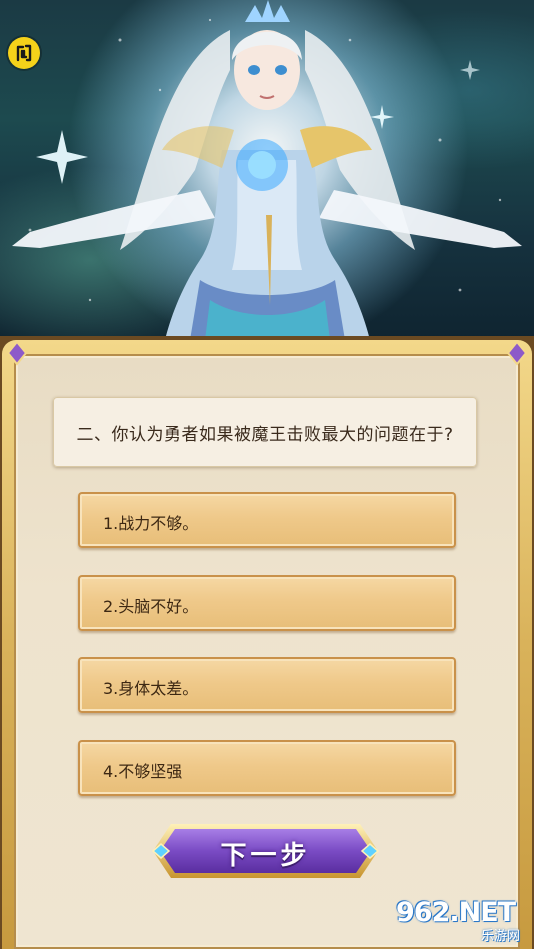 The image size is (534, 949). What do you see at coordinates (151, 523) in the screenshot?
I see `option-1-label: 1.战力不够。` at bounding box center [151, 523].